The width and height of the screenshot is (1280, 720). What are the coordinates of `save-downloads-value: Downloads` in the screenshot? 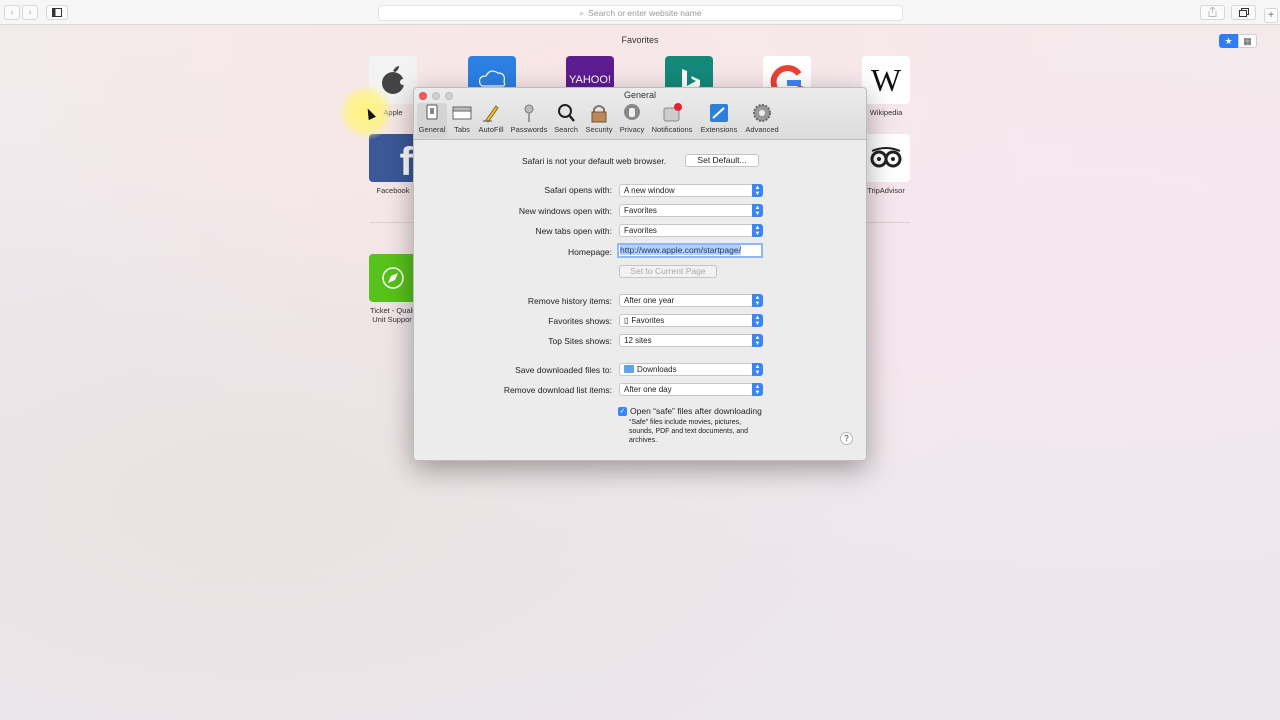 It's located at (657, 369).